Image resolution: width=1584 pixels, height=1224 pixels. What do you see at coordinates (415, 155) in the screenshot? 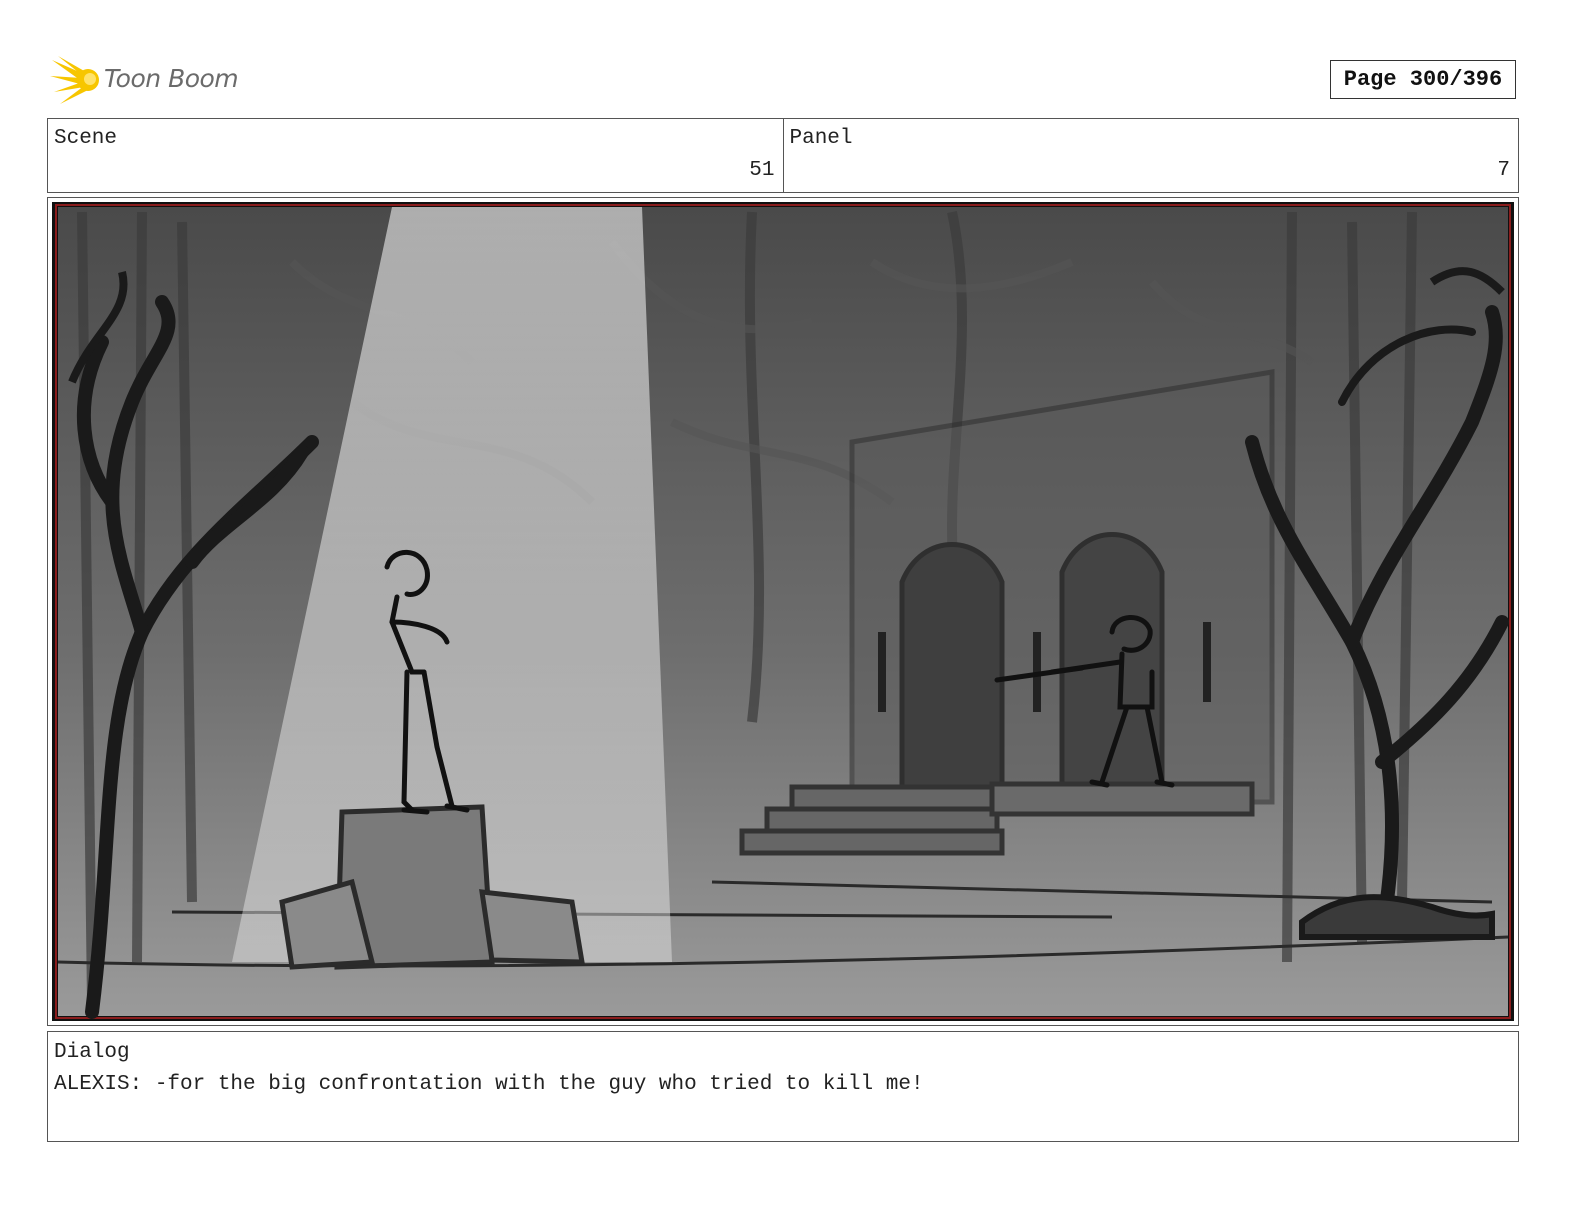
I see `scene-cell: Scene 51` at bounding box center [415, 155].